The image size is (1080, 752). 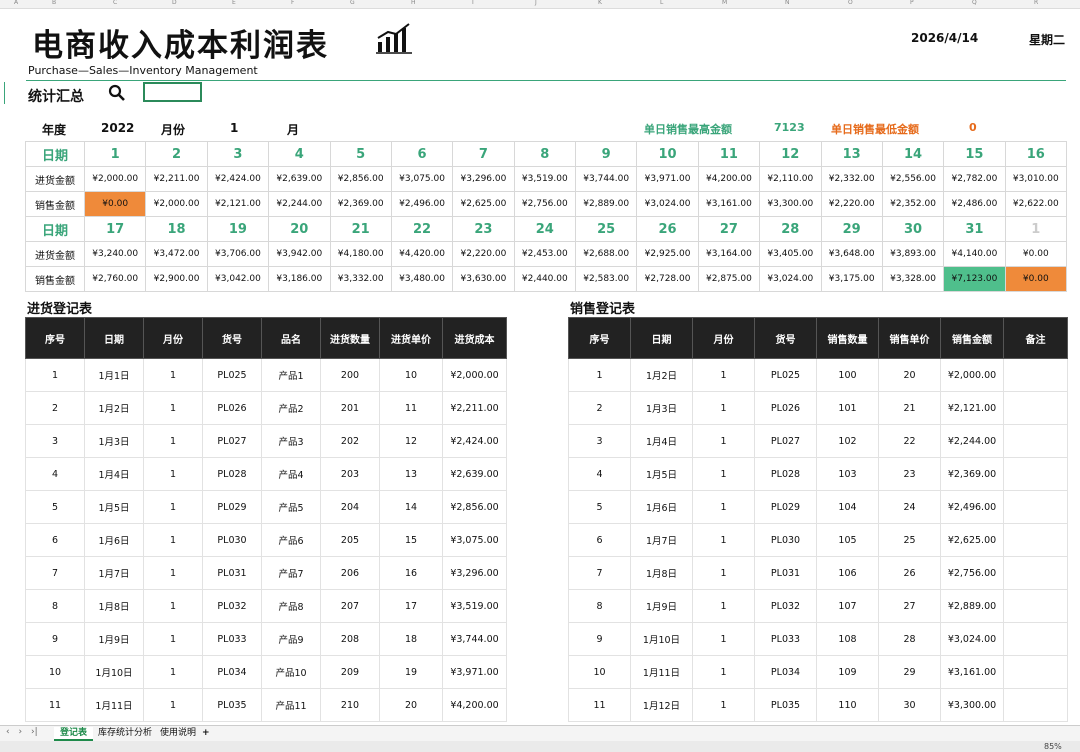 I want to click on column-header: 序号, so click(x=599, y=338).